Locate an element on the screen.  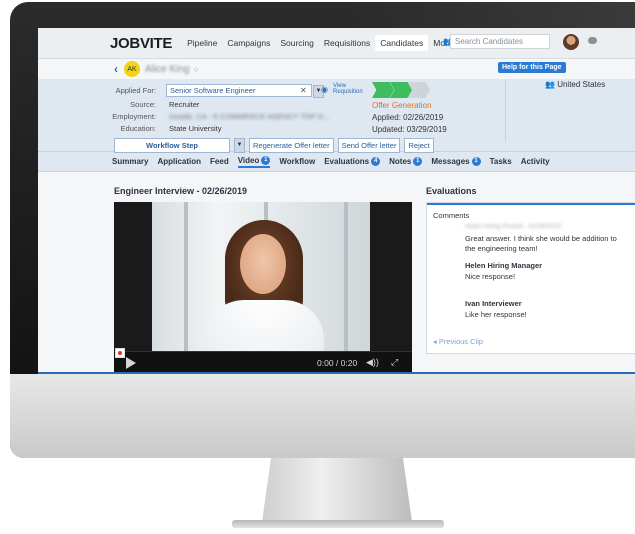
fullscreen-icon: ⤢ is located at coordinates (394, 362).